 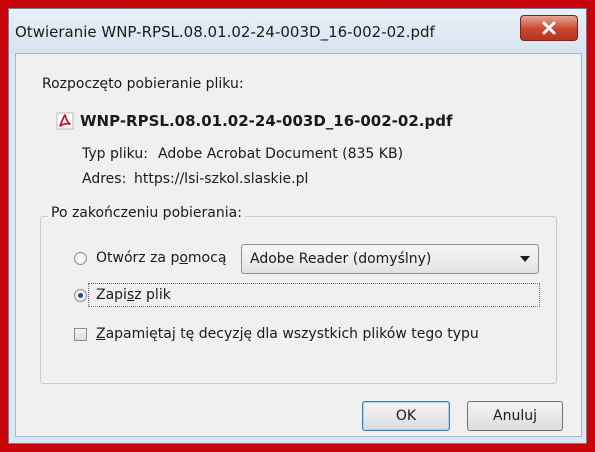 I want to click on application-select: Adobe Reader (domyślny), so click(x=390, y=259).